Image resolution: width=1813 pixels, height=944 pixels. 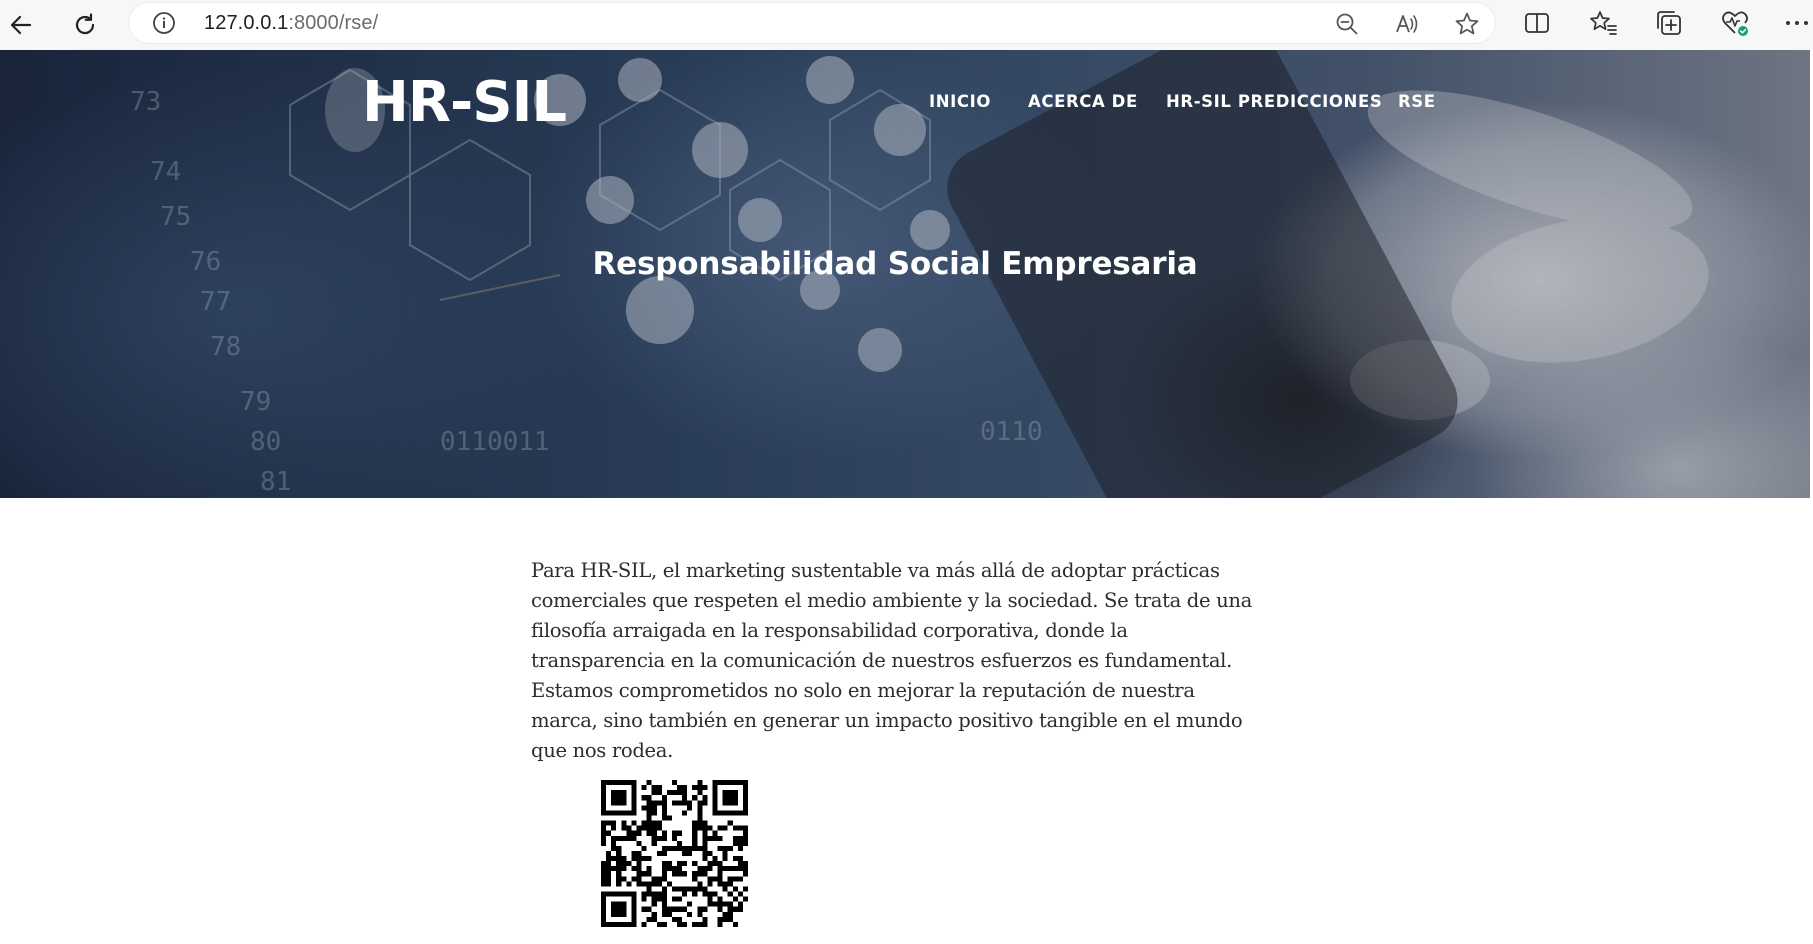 I want to click on read-aloud-icon, so click(x=1407, y=24).